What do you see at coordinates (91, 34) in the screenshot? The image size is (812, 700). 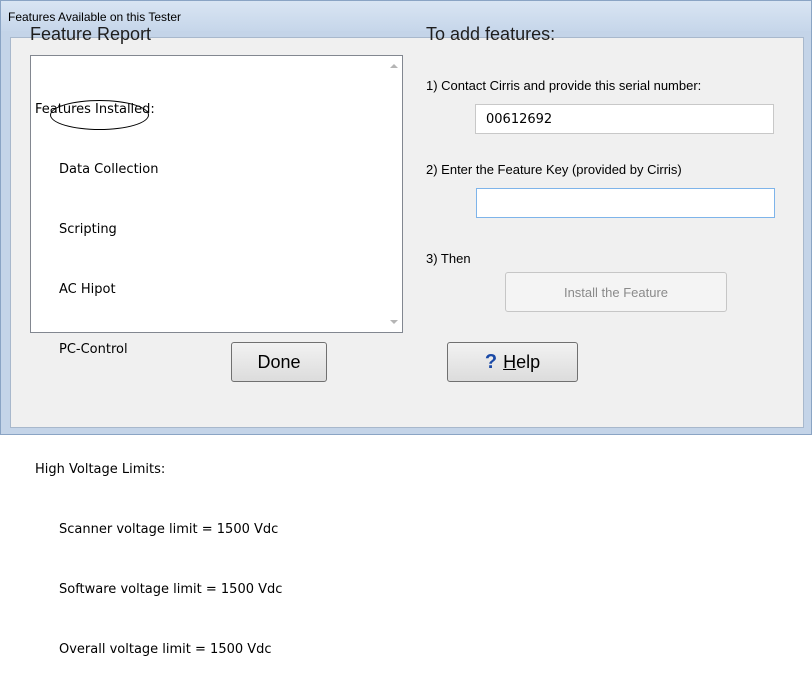 I see `feature-report-heading: Feature Report` at bounding box center [91, 34].